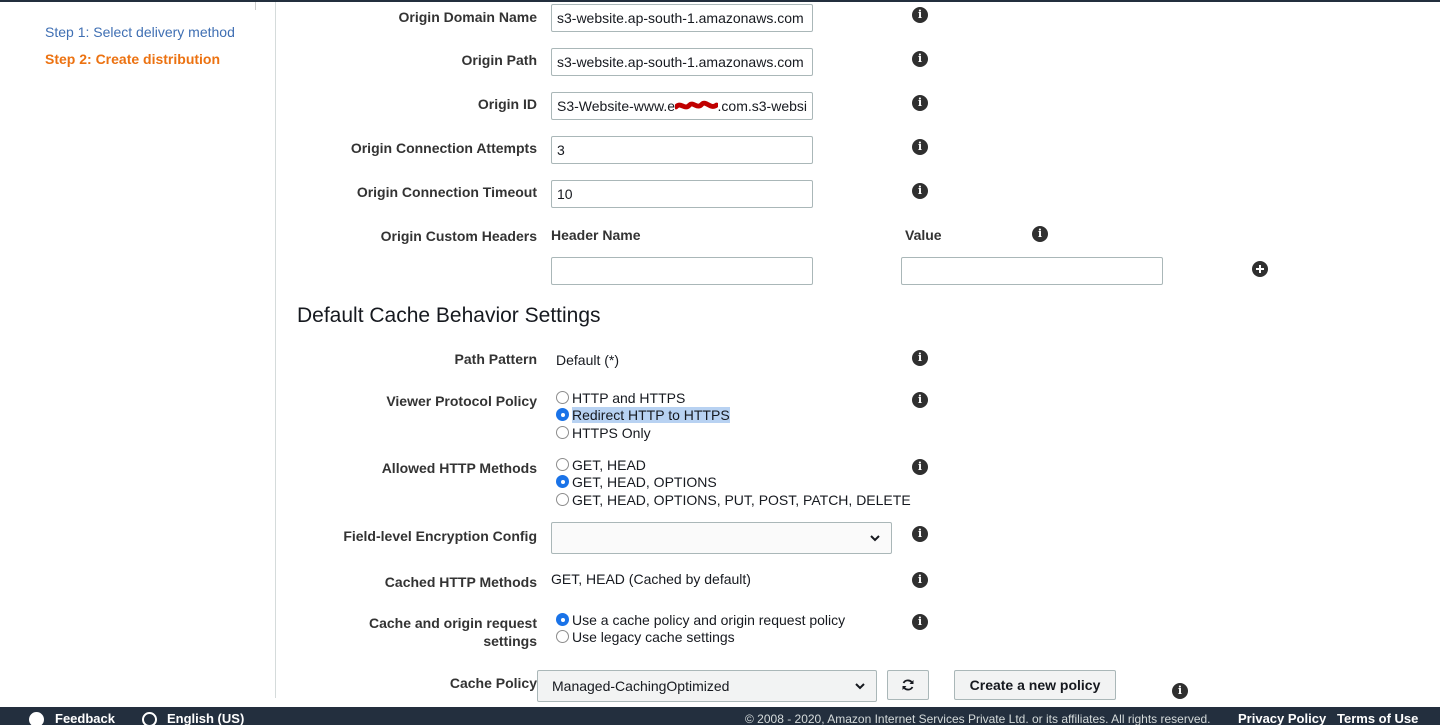  I want to click on privacy-policy-link: Privacy Policy, so click(1282, 718).